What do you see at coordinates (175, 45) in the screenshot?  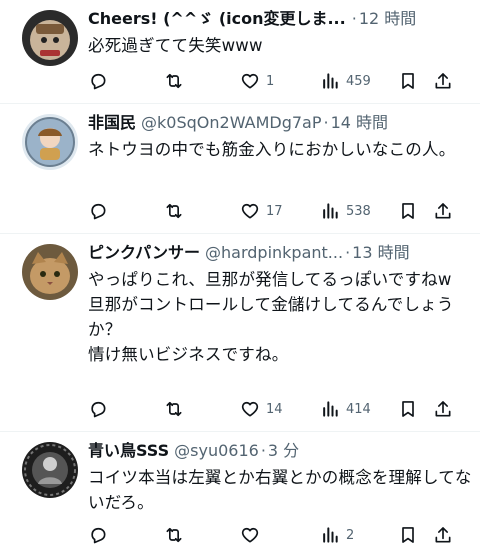 I see `tweet-text: 必死過ぎてて失笑www` at bounding box center [175, 45].